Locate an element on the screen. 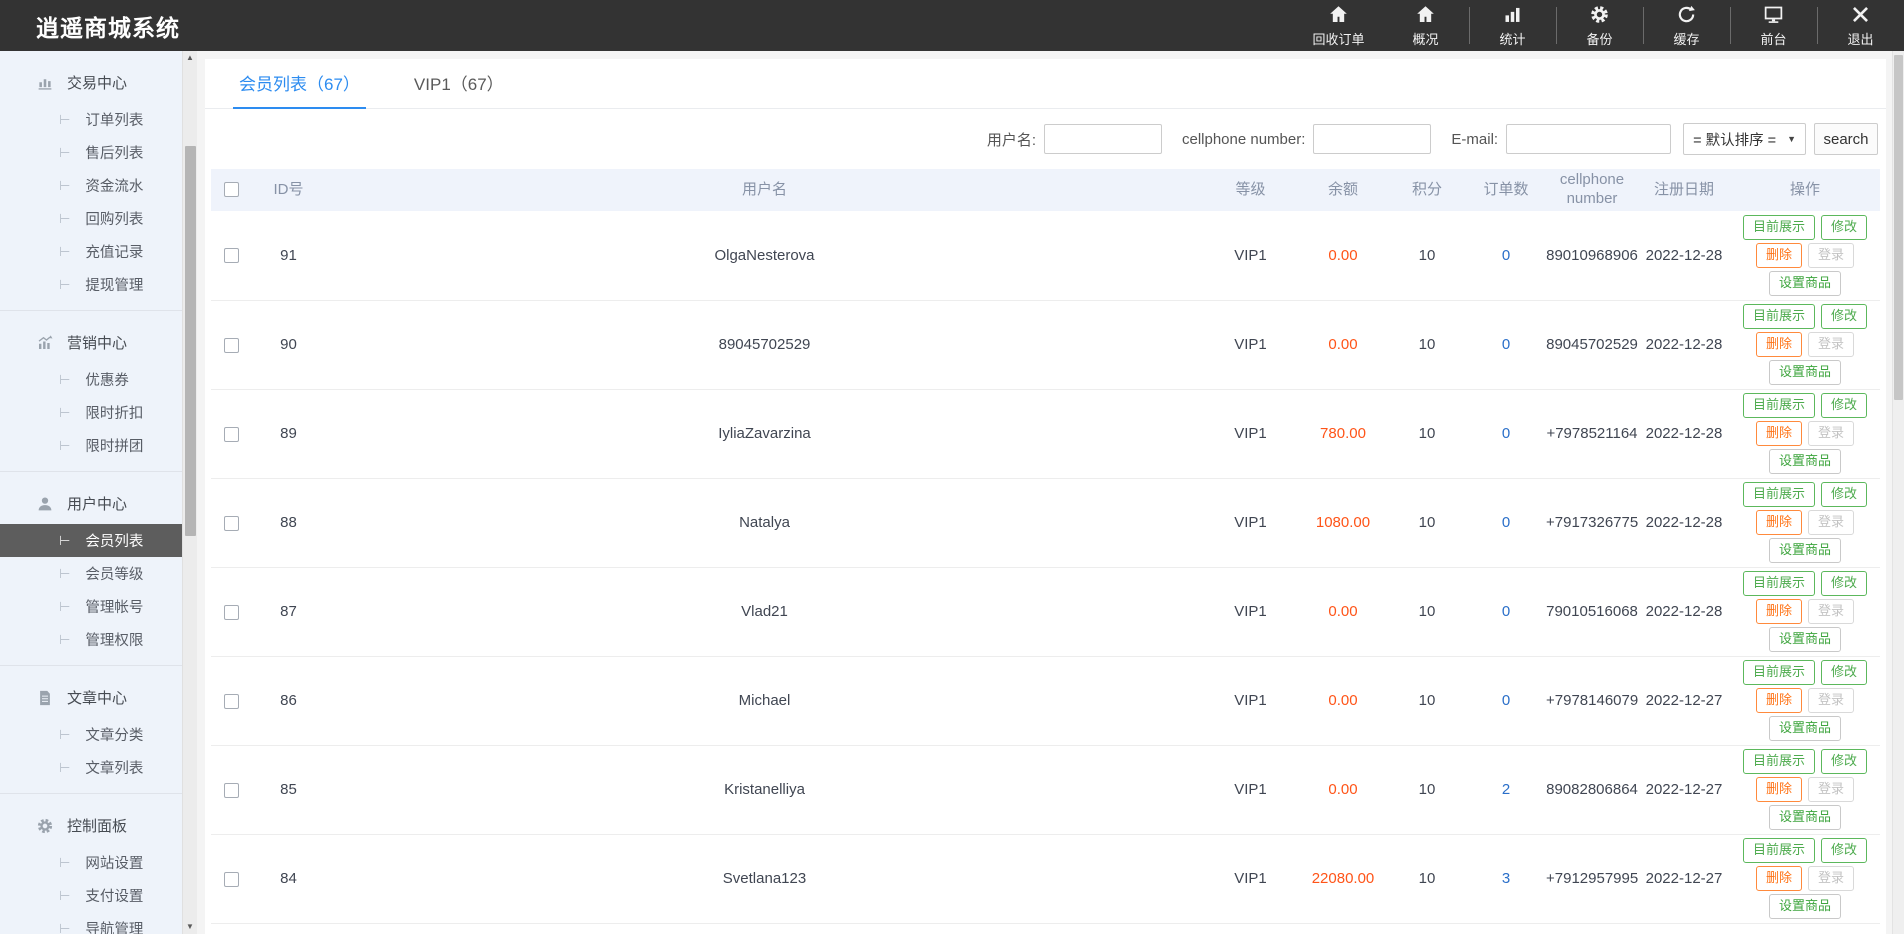 This screenshot has height=934, width=1904. sidebar-item-article-center-0: ⊢ 文章分类 is located at coordinates (91, 734).